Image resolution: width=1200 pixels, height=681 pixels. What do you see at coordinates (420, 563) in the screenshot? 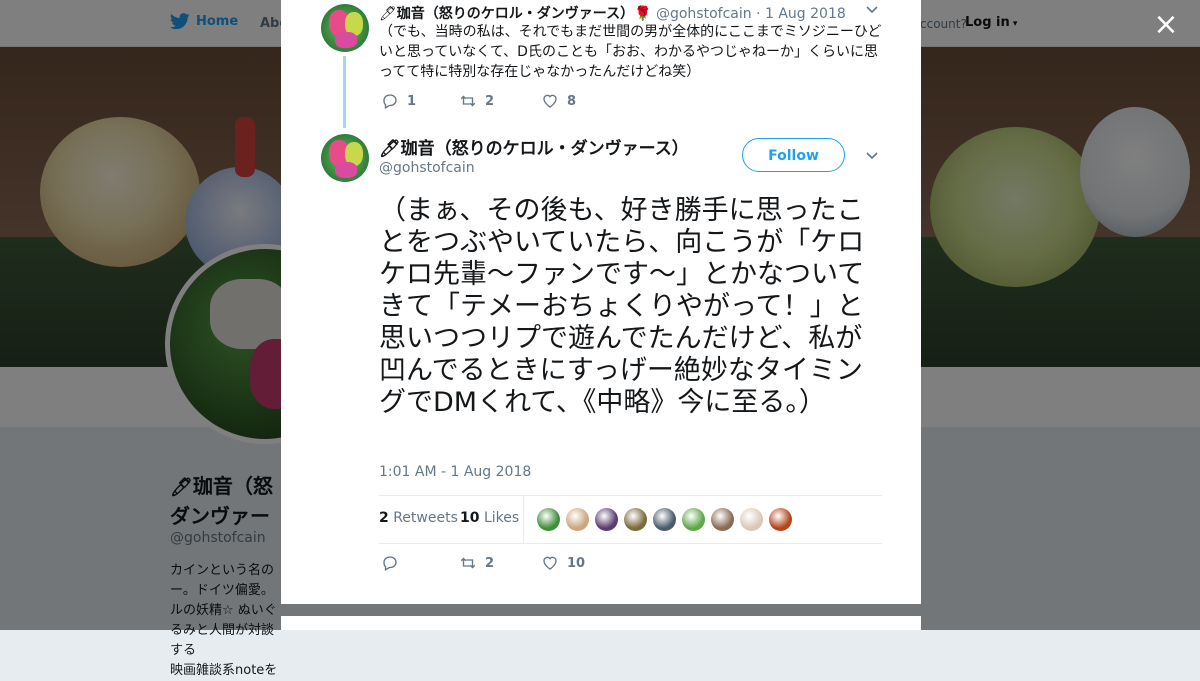
I see `reply-button` at bounding box center [420, 563].